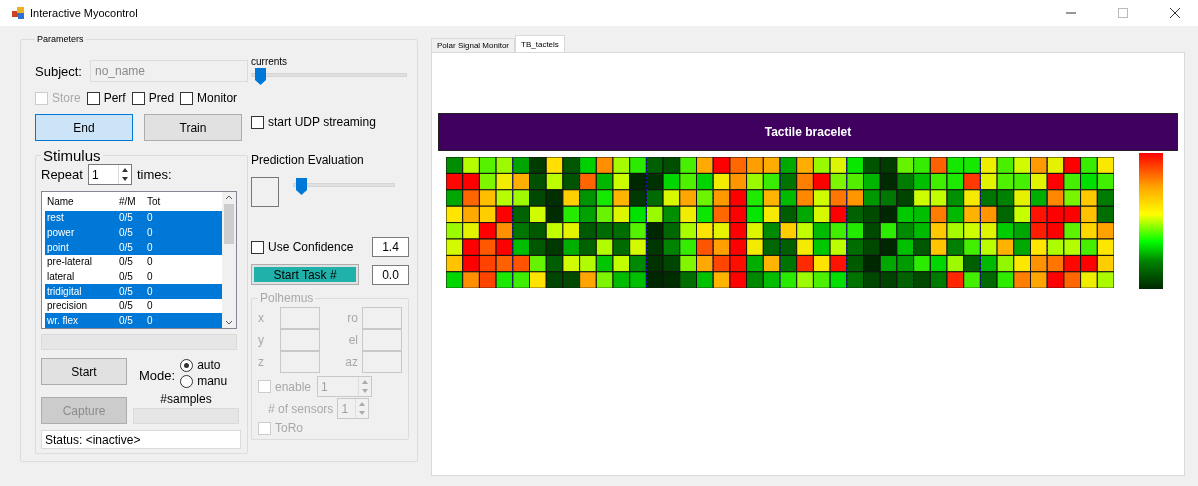 This screenshot has height=486, width=1198. I want to click on checkbox-label: Monitor, so click(217, 98).